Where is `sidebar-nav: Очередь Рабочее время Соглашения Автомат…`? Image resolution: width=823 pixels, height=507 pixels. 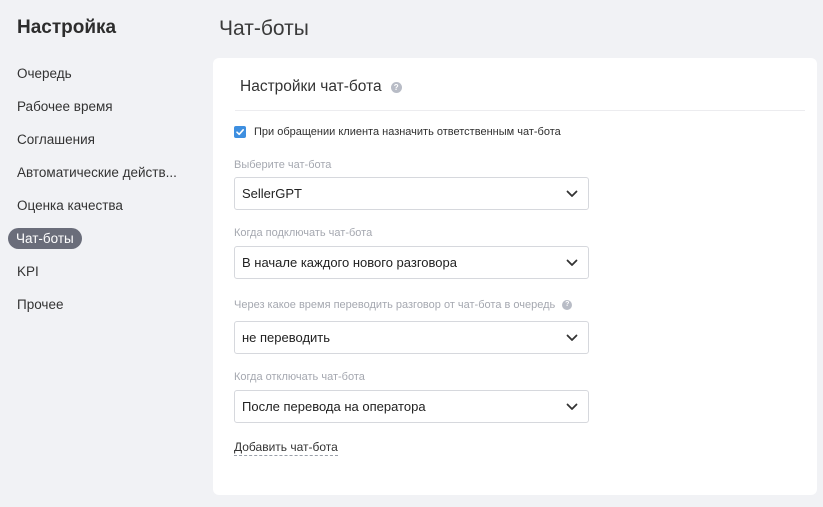
sidebar-nav: Очередь Рабочее время Соглашения Автомат… is located at coordinates (100, 195).